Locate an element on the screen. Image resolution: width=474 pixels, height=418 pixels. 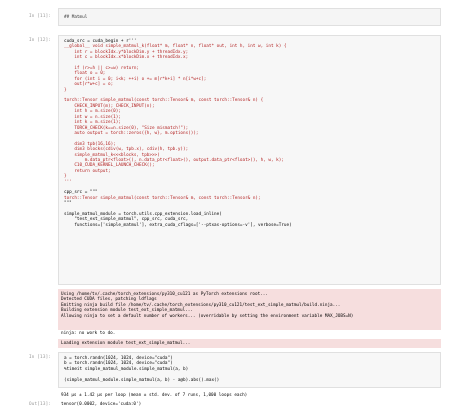
code-line: """ is located at coordinates (68, 204).